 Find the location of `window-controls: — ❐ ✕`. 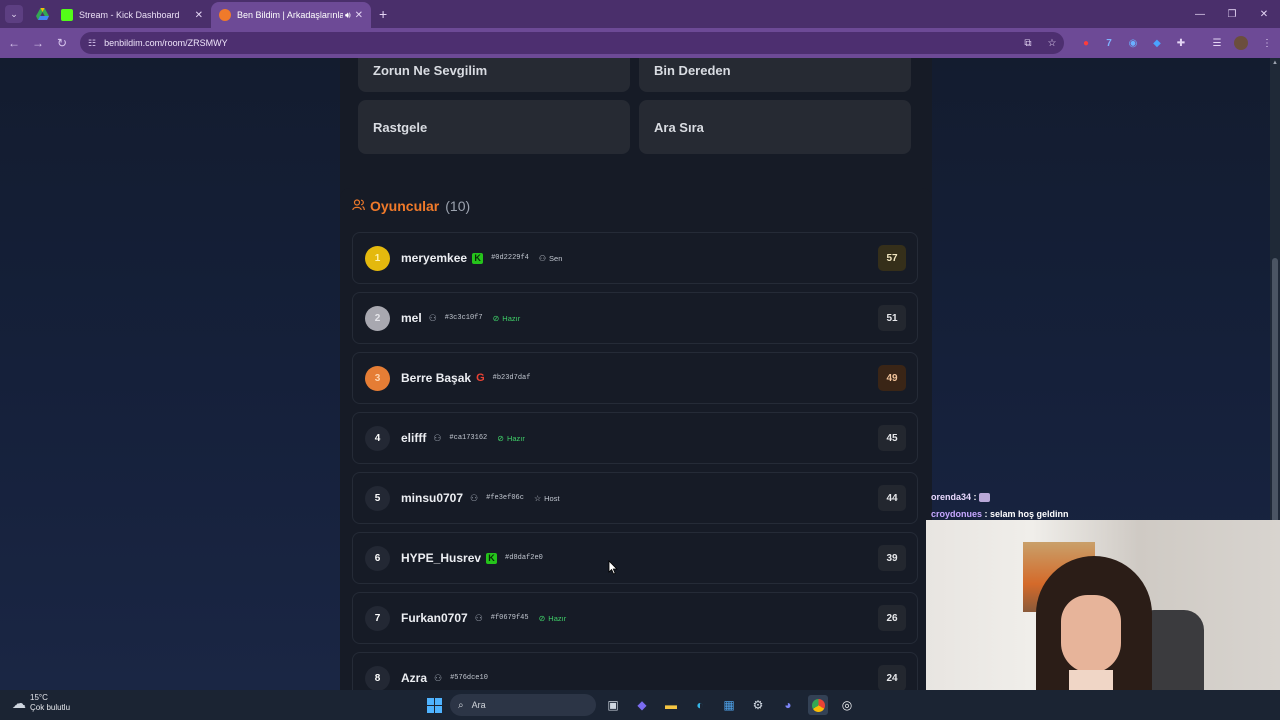

window-controls: — ❐ ✕ is located at coordinates (1232, 14).